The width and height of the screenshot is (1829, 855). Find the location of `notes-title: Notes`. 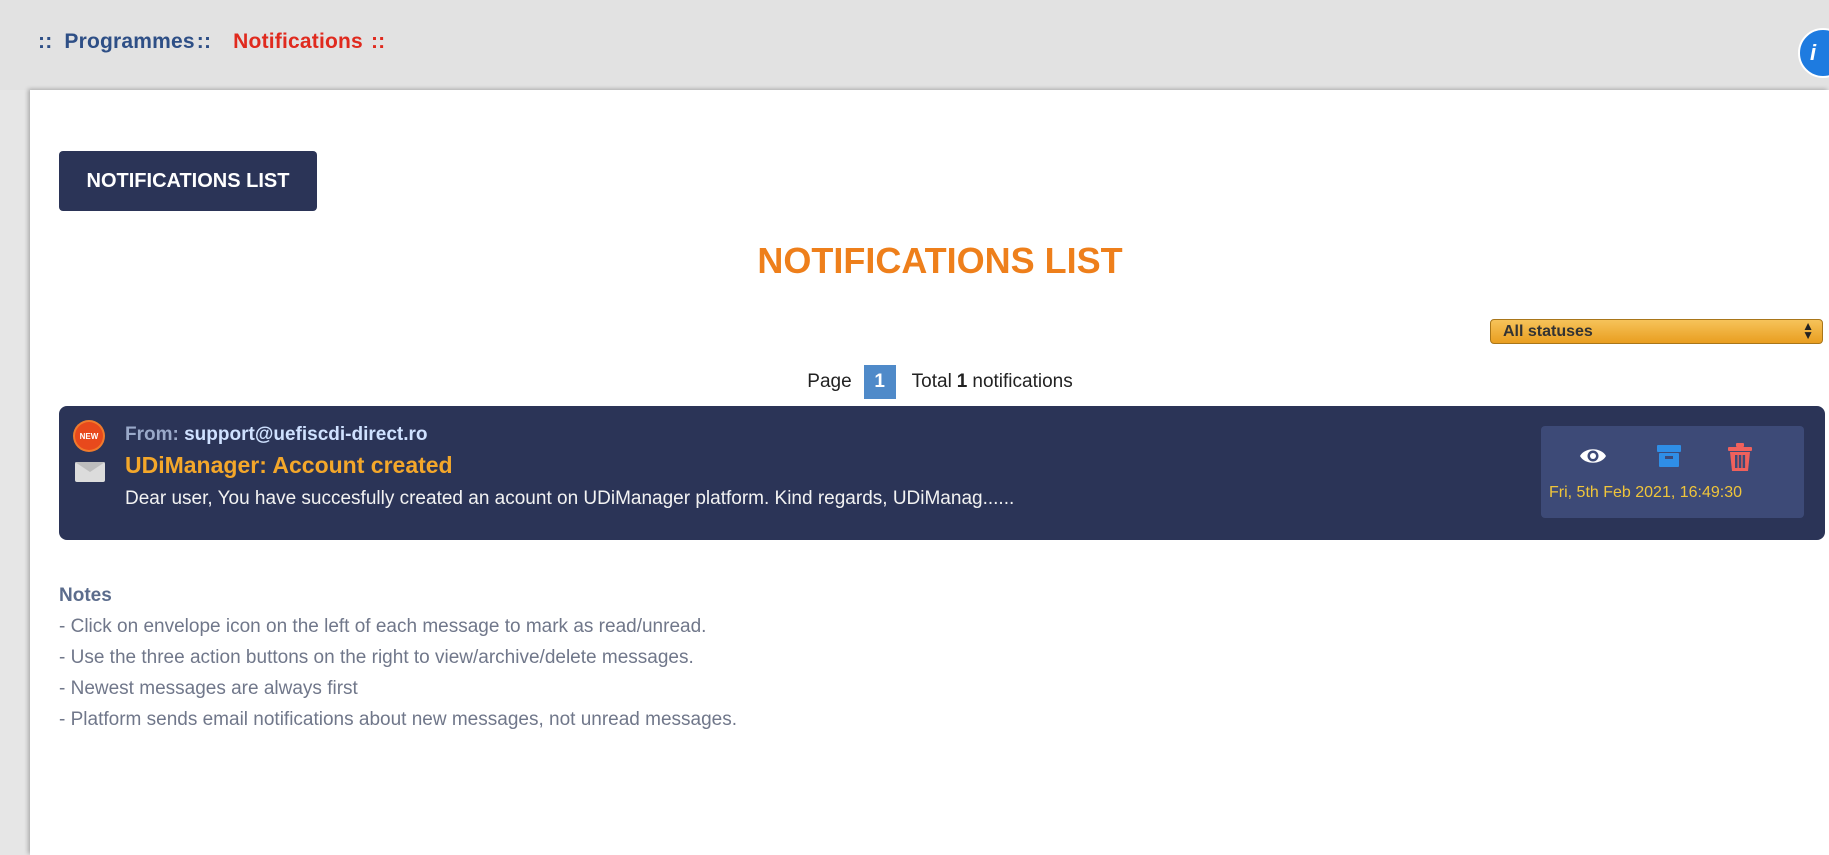

notes-title: Notes is located at coordinates (85, 595).